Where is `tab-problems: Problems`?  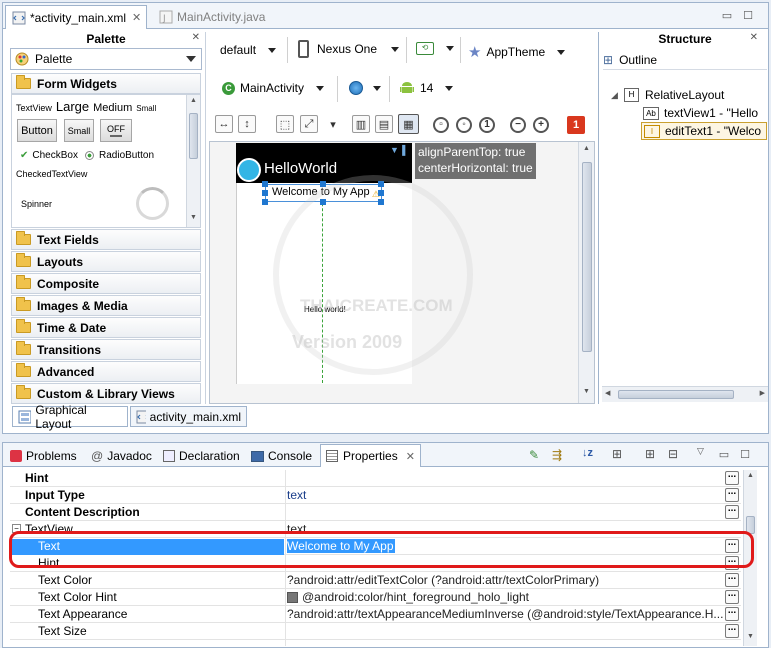 tab-problems: Problems is located at coordinates (43, 456).